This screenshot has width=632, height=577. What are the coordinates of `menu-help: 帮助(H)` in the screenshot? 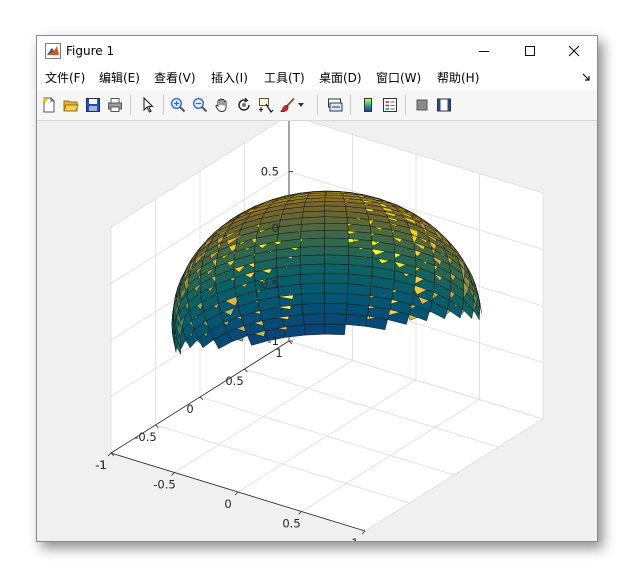 It's located at (458, 78).